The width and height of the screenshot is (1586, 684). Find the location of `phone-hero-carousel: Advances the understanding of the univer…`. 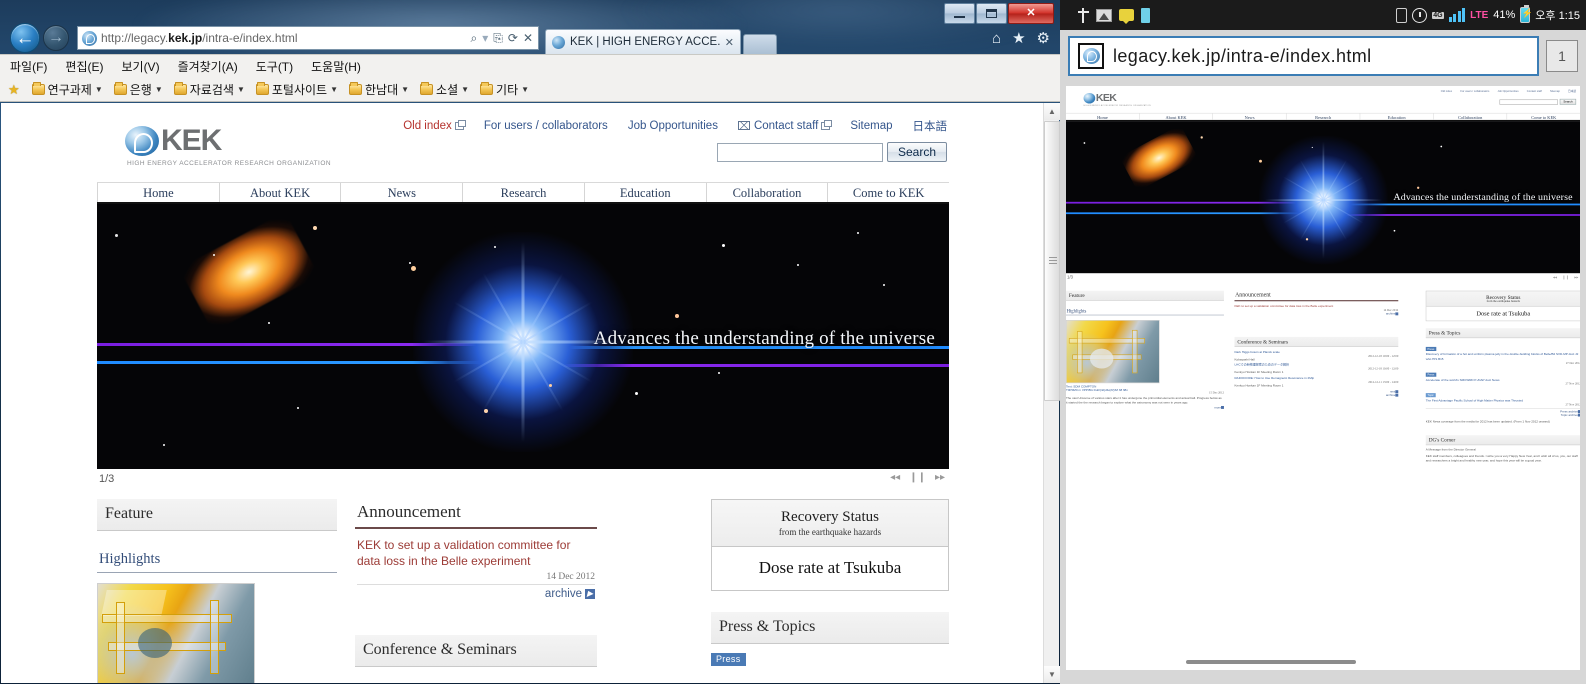

phone-hero-carousel: Advances the understanding of the univer… is located at coordinates (1323, 197).